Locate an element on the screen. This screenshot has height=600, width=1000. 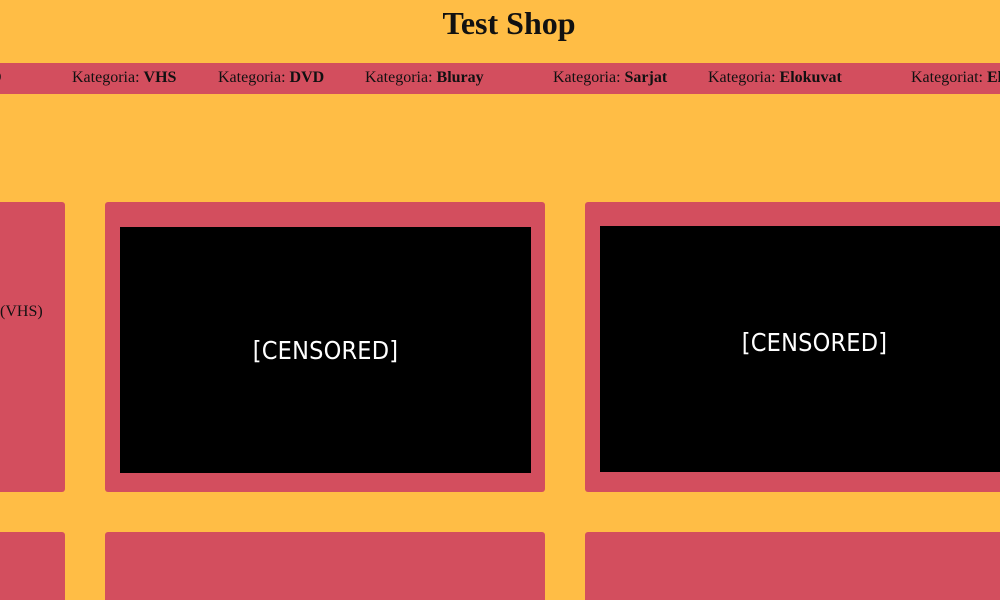
nav-item-categories-clipped: Kategoriat: El is located at coordinates (955, 78).